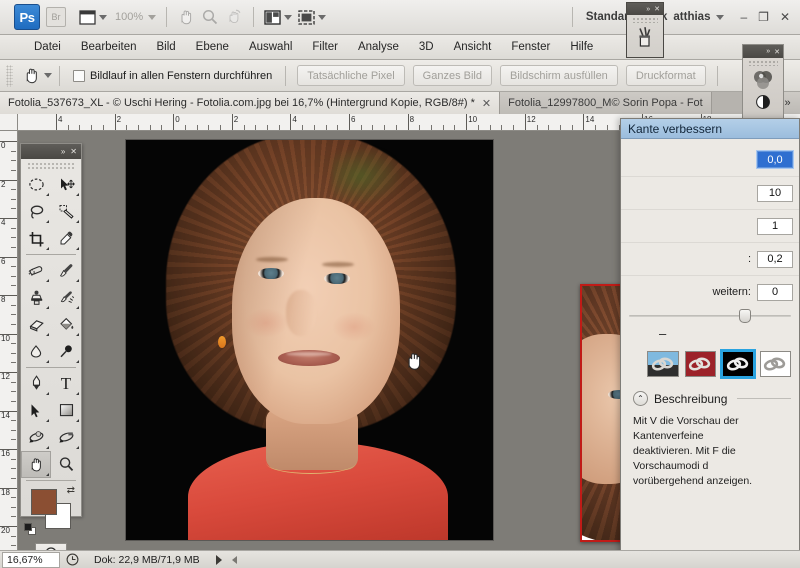 This screenshot has height=568, width=800. What do you see at coordinates (640, 398) in the screenshot?
I see `chevron-up-icon: ⌃` at bounding box center [640, 398].